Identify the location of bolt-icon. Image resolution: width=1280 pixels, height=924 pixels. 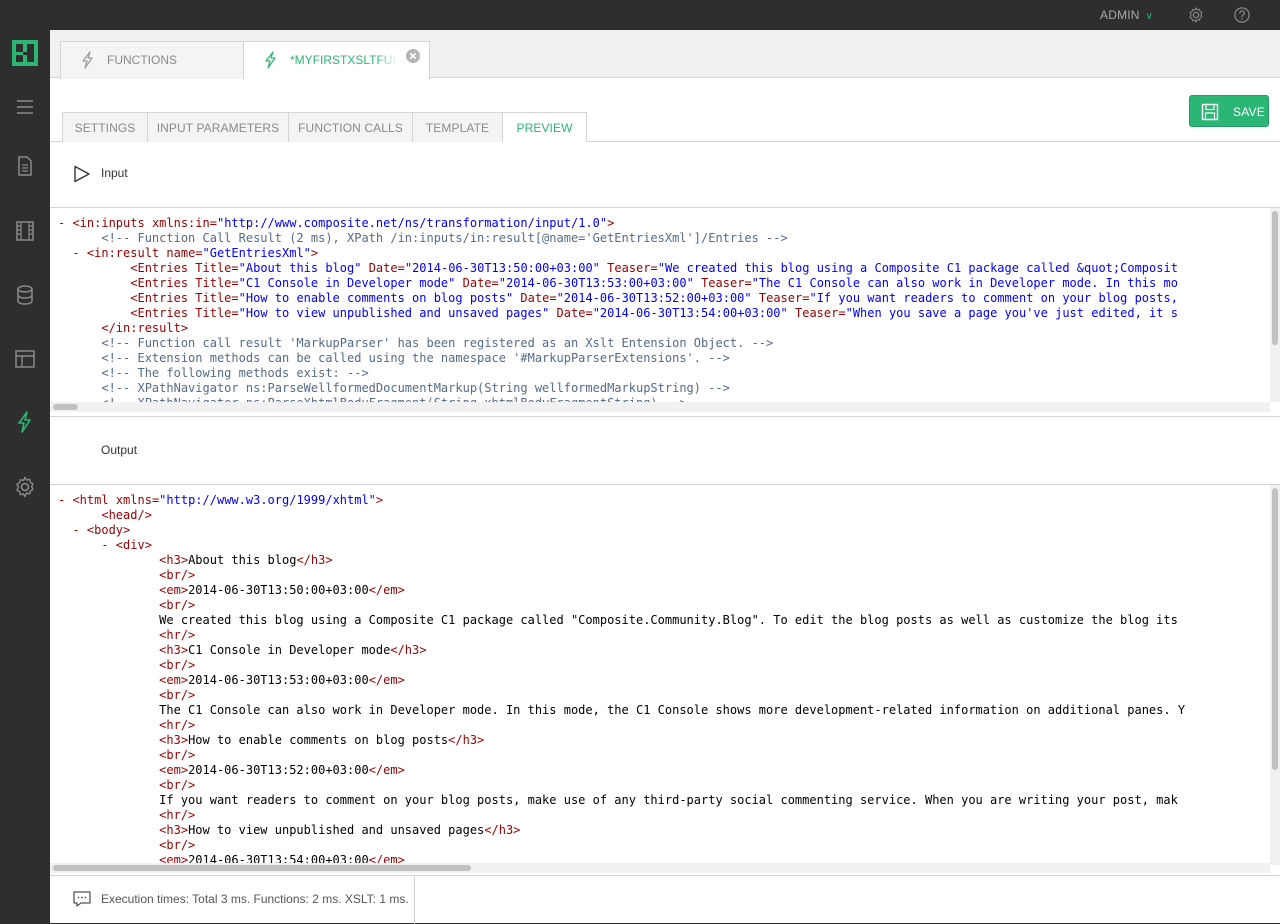
(87, 60).